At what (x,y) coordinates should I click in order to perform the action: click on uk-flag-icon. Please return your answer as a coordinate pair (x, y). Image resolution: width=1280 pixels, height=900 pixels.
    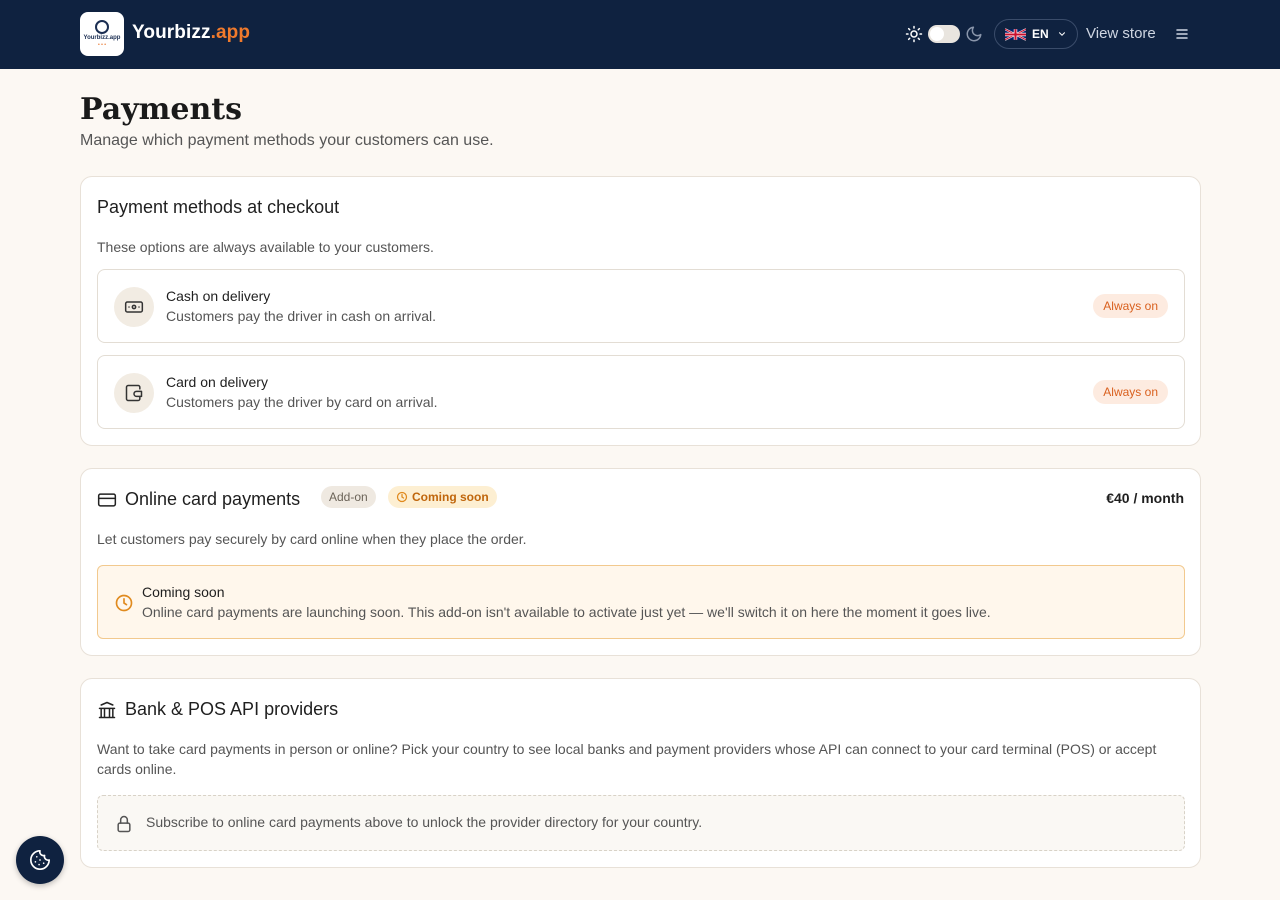
    Looking at the image, I should click on (1015, 34).